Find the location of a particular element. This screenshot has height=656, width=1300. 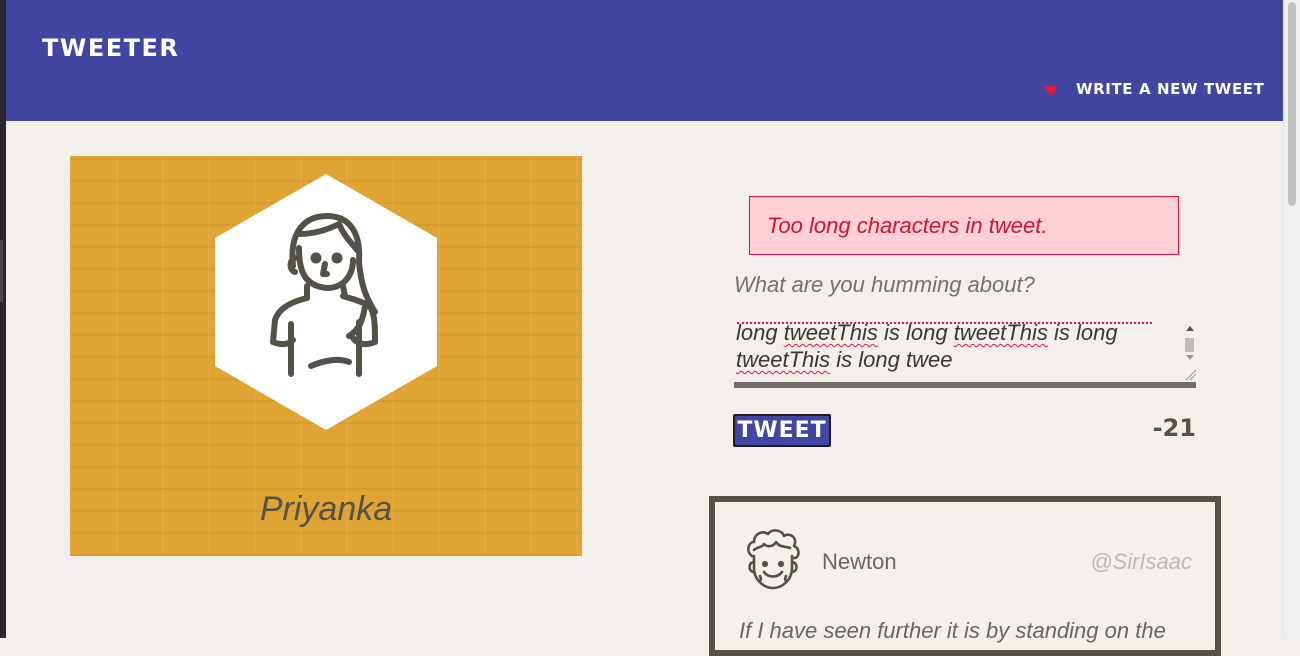

resize-grip-icon is located at coordinates (1190, 374).